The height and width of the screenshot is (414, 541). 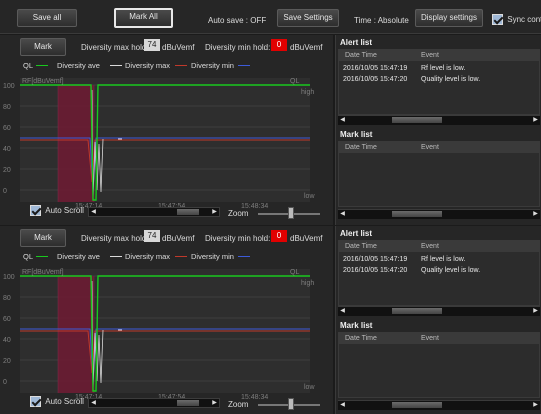 I want to click on alert-event: Rf level is low., so click(x=443, y=259).